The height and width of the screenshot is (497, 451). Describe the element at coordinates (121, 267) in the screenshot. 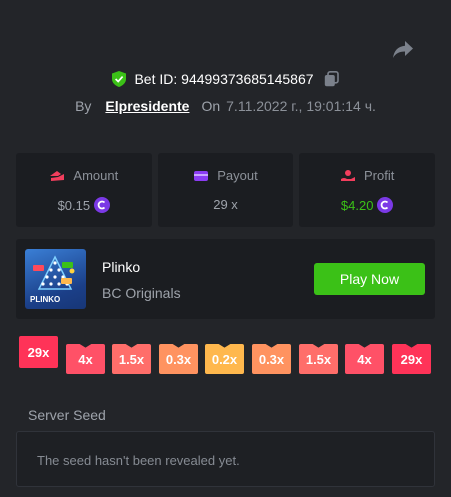

I see `game-name: Plinko` at that location.